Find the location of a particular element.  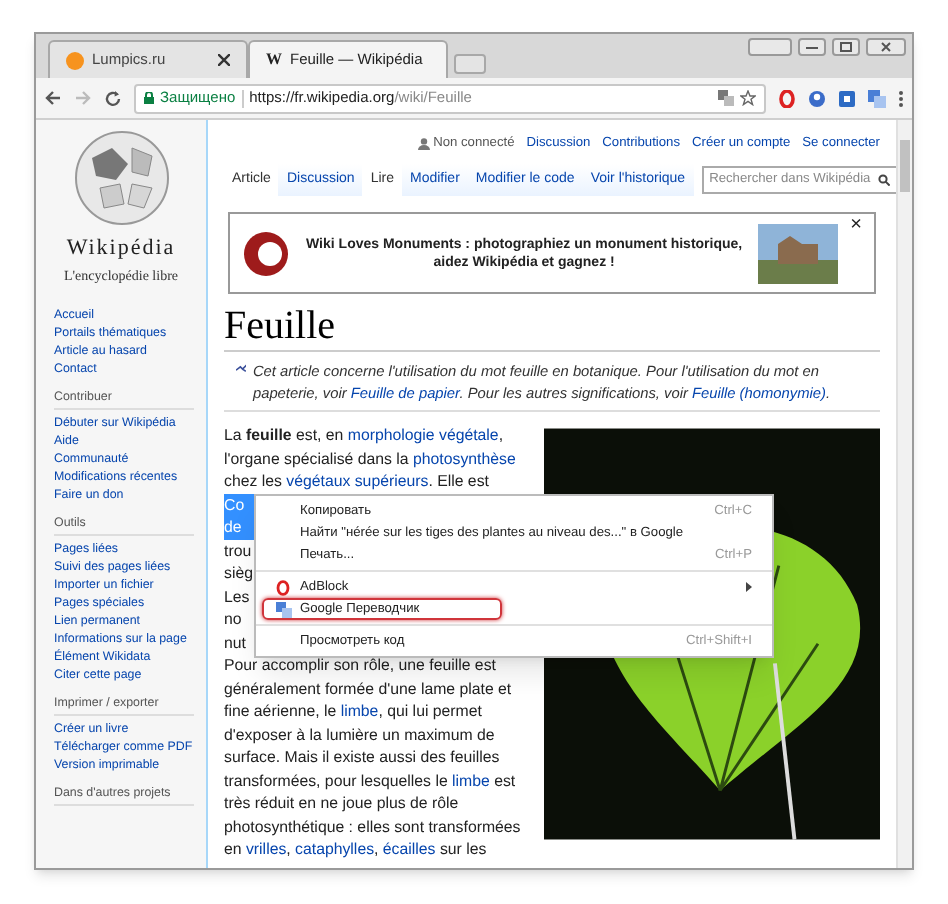

reload-icon is located at coordinates (113, 98).